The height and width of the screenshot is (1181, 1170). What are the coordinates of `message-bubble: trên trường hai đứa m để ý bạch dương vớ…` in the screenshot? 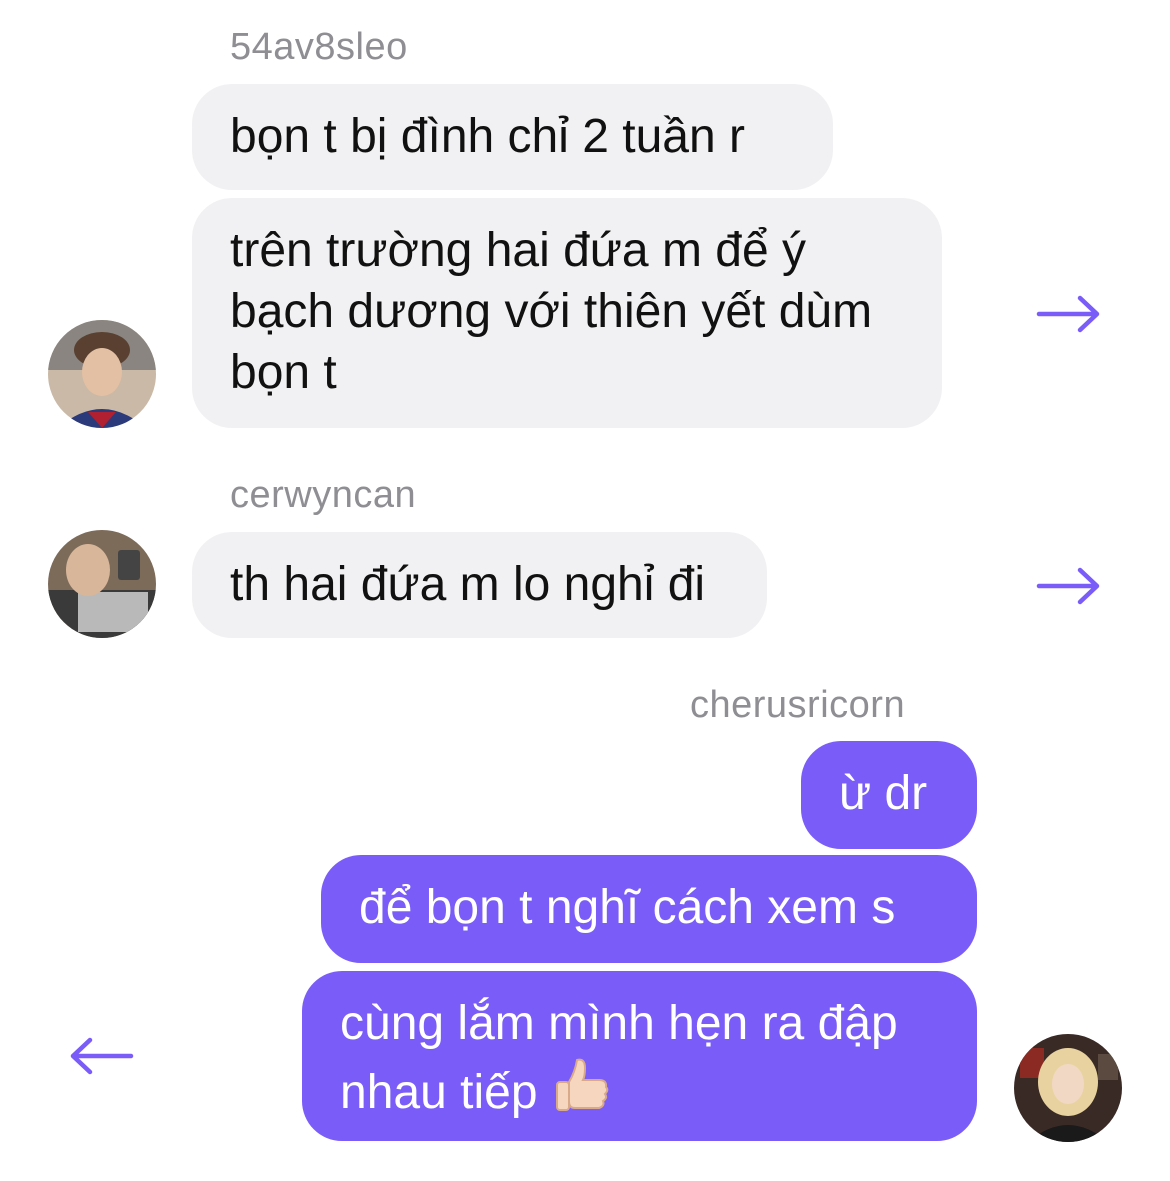 It's located at (567, 313).